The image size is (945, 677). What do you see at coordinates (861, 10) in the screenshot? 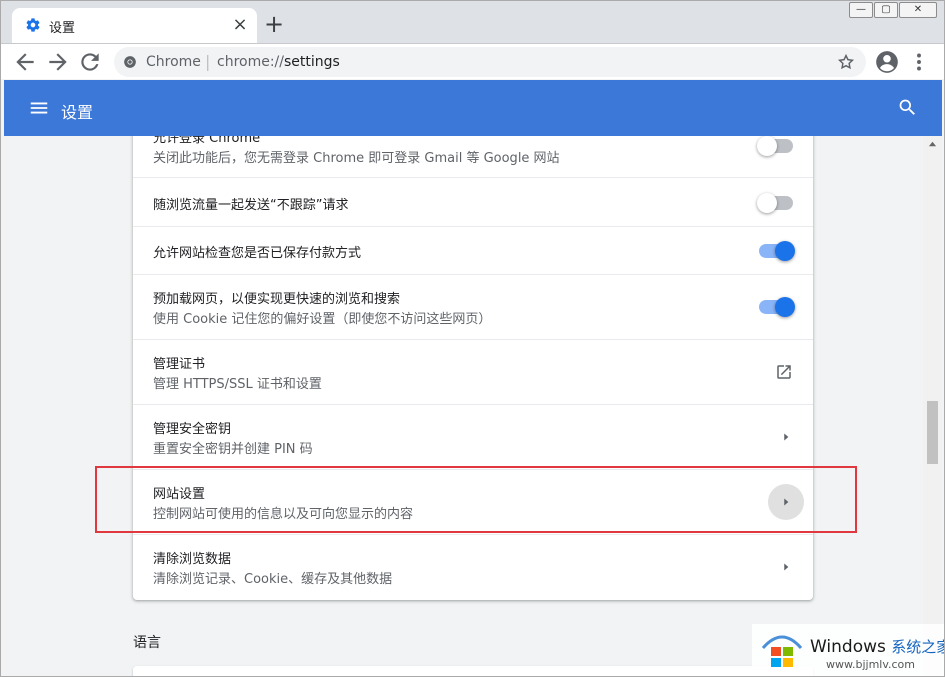
I see `minimize-button: —` at bounding box center [861, 10].